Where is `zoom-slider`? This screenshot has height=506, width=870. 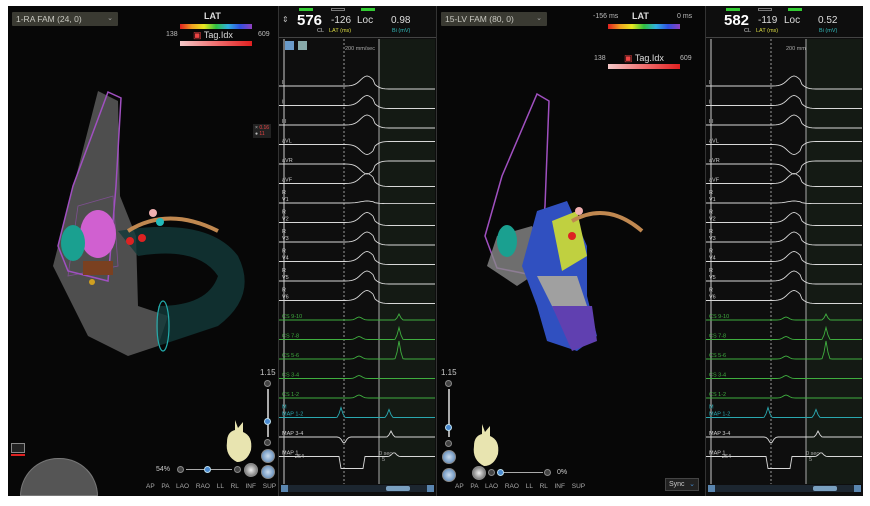 zoom-slider is located at coordinates (268, 413).